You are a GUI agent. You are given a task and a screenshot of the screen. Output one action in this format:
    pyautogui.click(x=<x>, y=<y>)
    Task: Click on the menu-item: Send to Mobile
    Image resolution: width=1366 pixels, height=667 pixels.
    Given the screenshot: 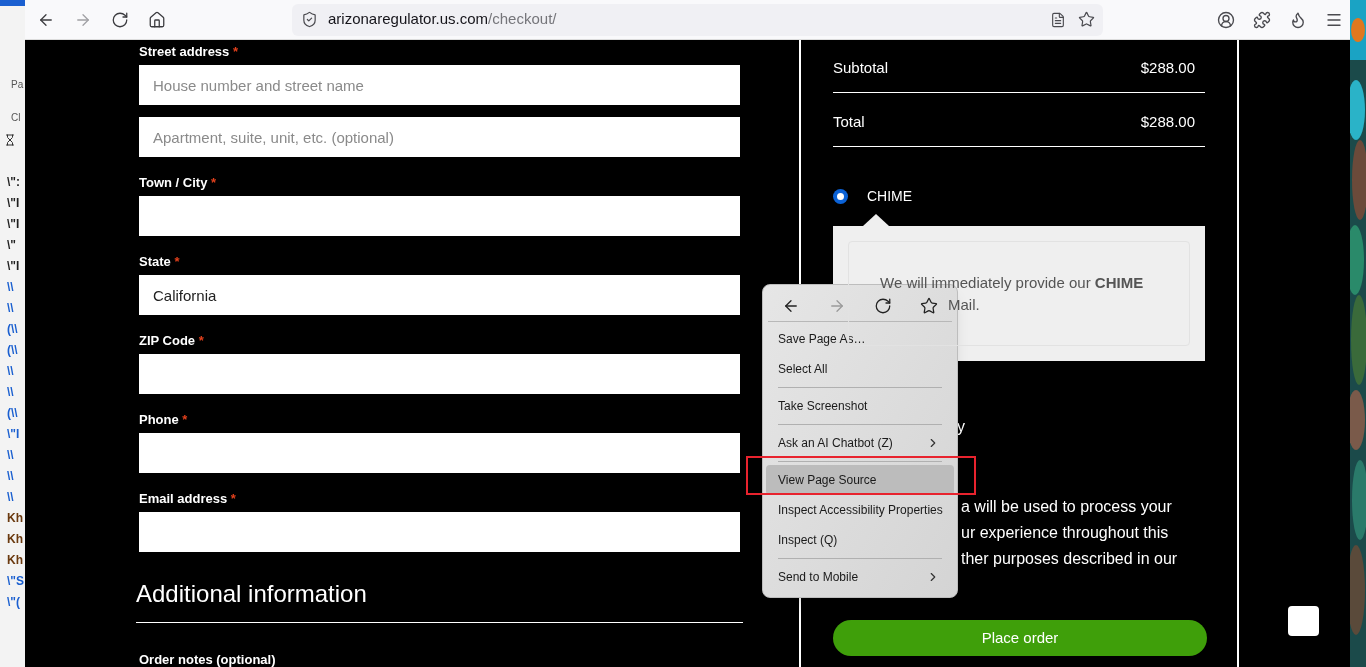 What is the action you would take?
    pyautogui.click(x=860, y=577)
    